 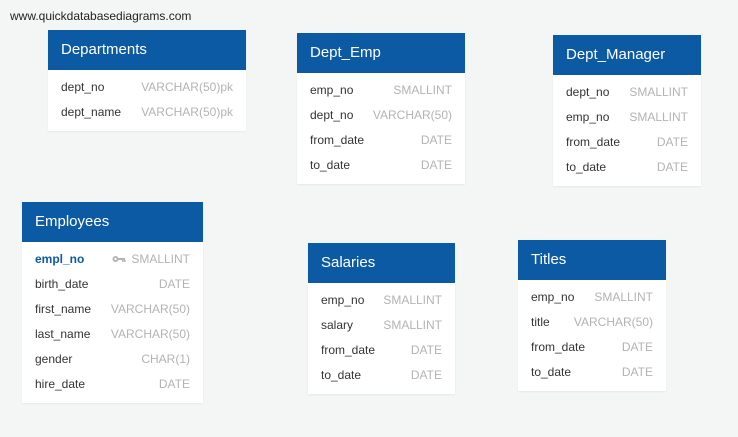 I want to click on table-title: Dept_Emp, so click(x=381, y=53).